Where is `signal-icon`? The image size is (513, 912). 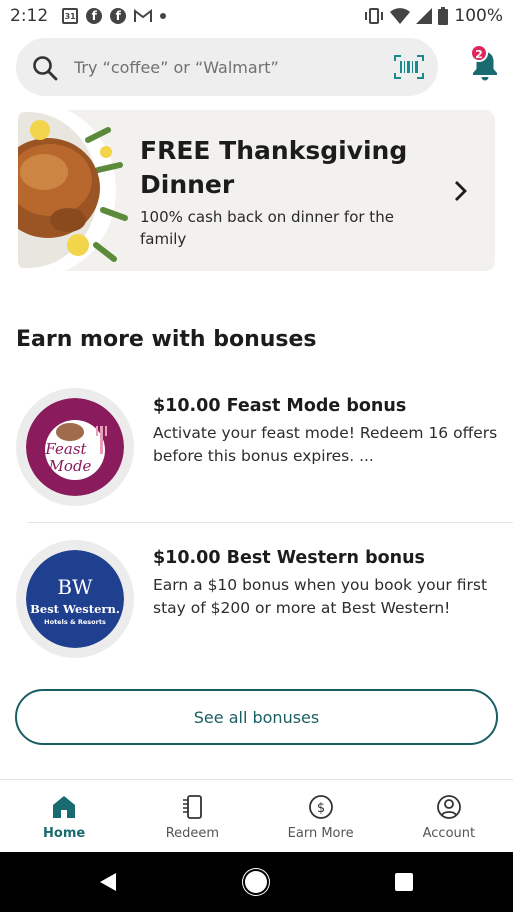
signal-icon is located at coordinates (424, 16).